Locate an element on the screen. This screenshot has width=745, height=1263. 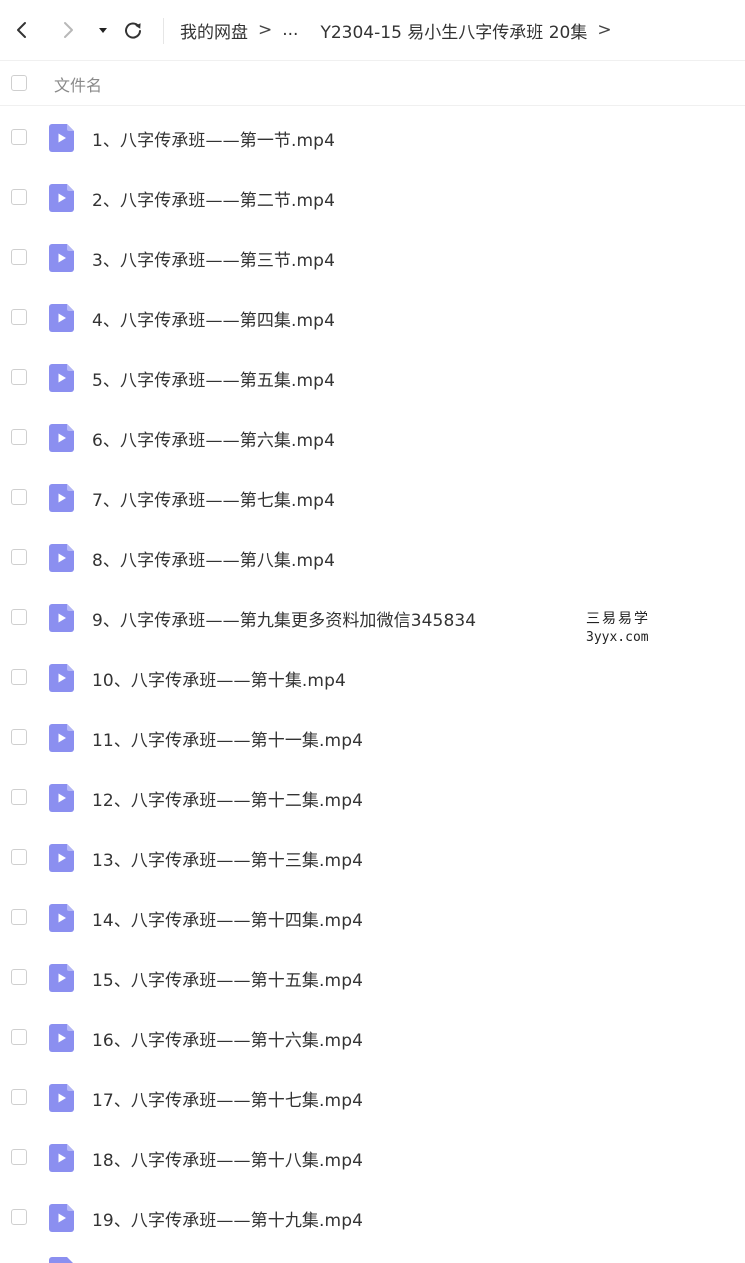
caret-down-icon is located at coordinates (103, 30).